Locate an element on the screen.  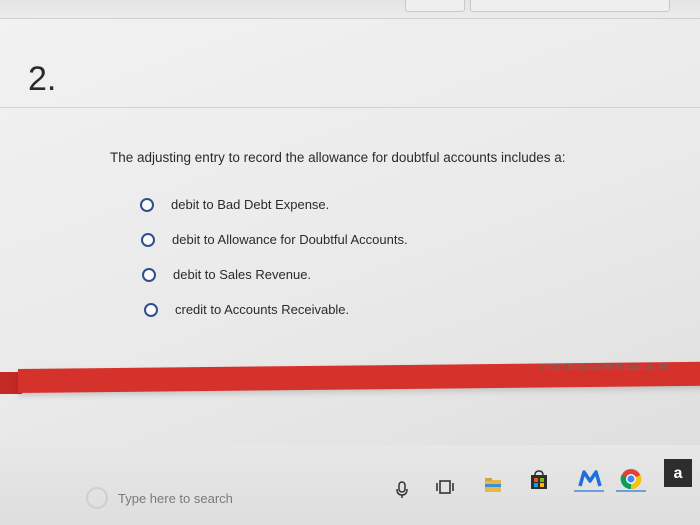
answer-option: debit to Sales Revenue. is located at coordinates (226, 274).